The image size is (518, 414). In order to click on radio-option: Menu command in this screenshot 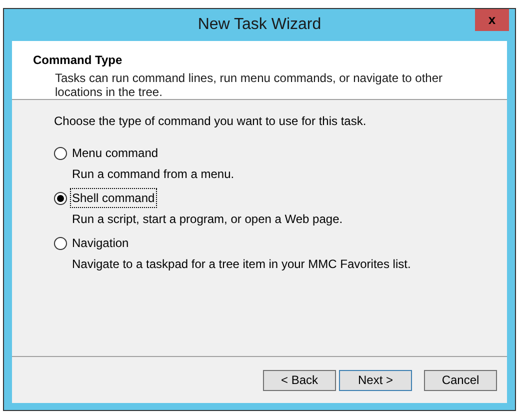, I will do `click(107, 153)`.